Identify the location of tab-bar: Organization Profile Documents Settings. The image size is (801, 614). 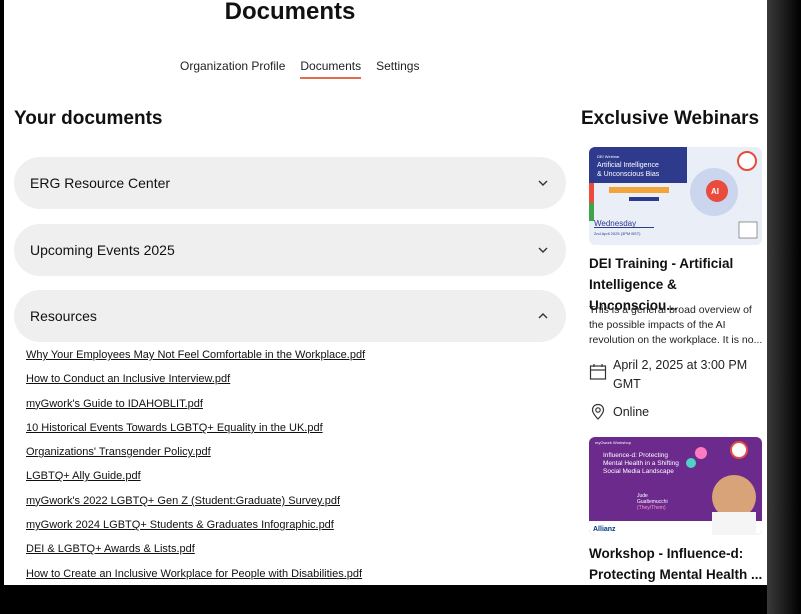
(299, 69).